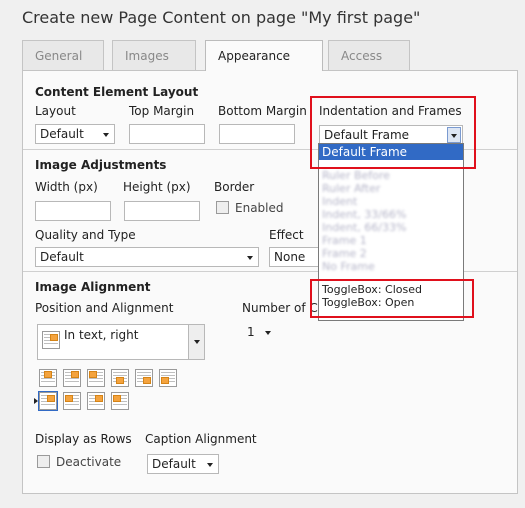 The height and width of the screenshot is (508, 525). Describe the element at coordinates (96, 401) in the screenshot. I see `beside-text-right-icon` at that location.